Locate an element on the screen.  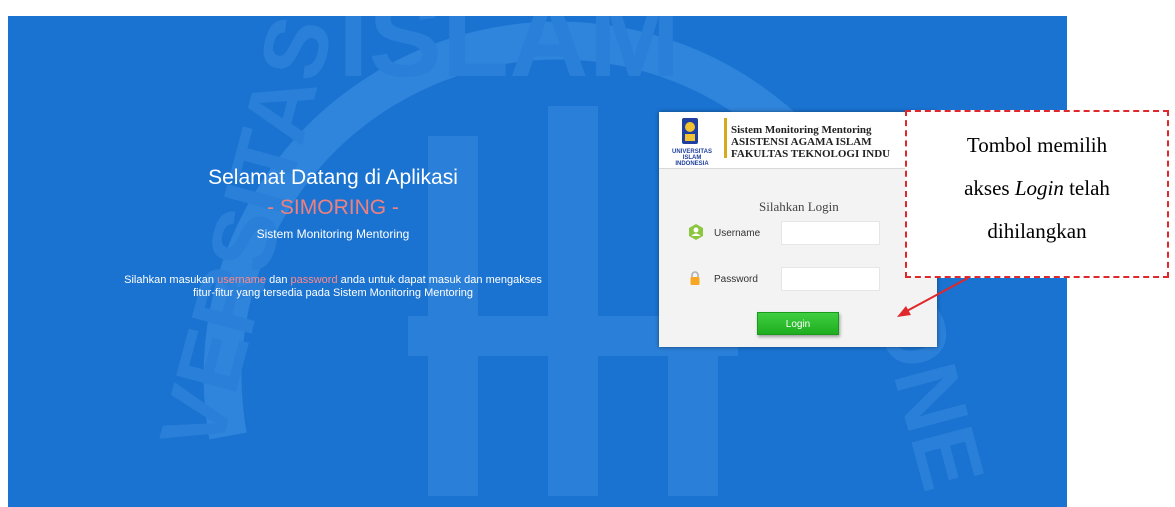
info-part1: Silahkan masukan is located at coordinates (171, 280).